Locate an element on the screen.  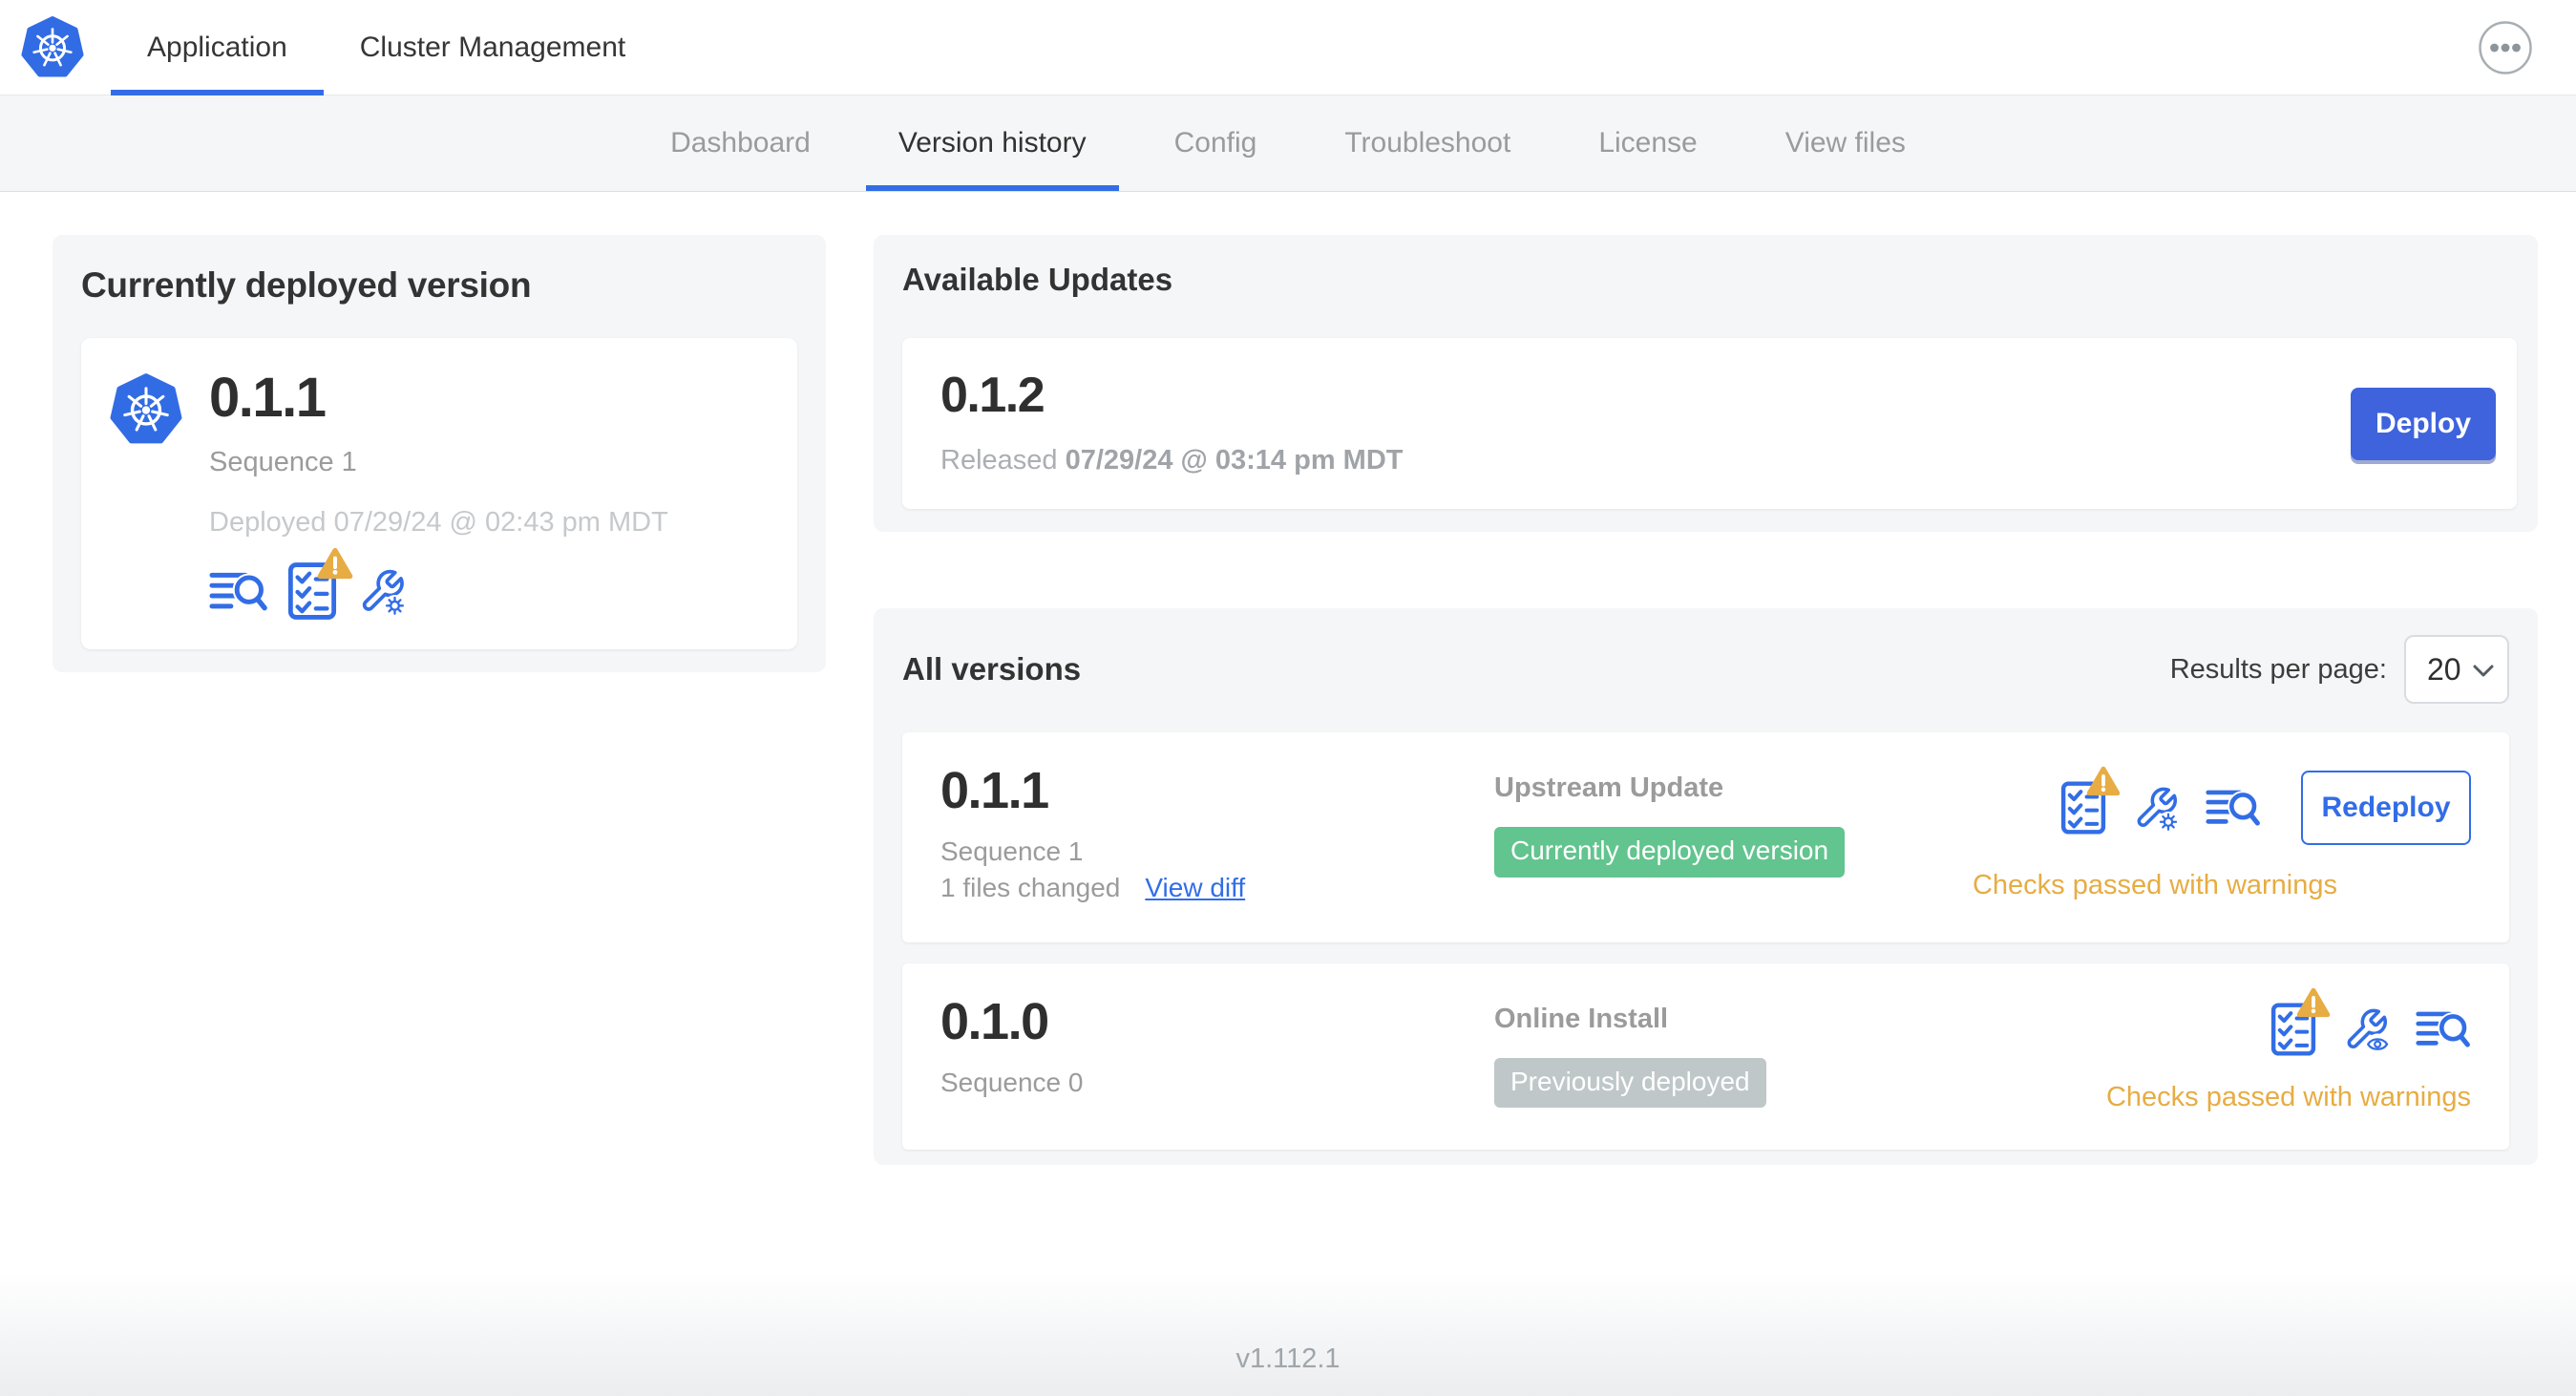
deployed-timestamp: Deployed 07/29/24 @ 02:43 pm MDT is located at coordinates (438, 522).